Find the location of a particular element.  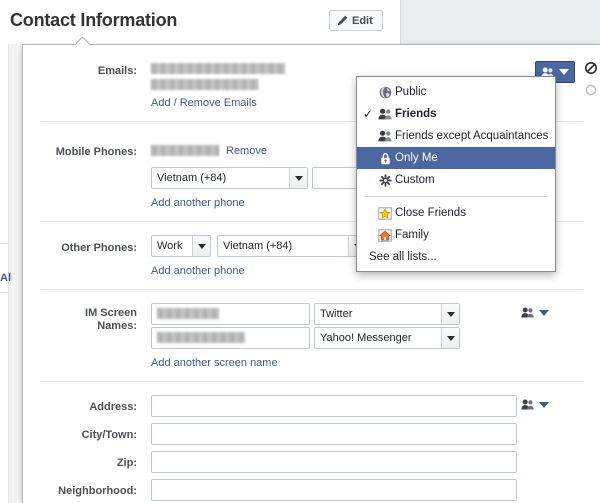

globe-icon is located at coordinates (385, 92).